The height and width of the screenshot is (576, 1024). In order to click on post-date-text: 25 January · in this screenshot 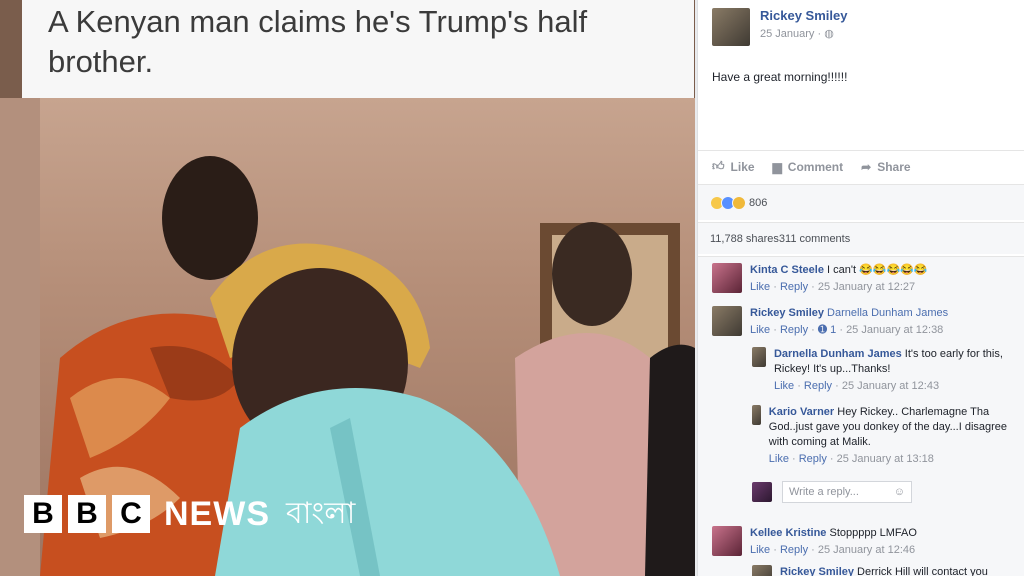, I will do `click(792, 34)`.